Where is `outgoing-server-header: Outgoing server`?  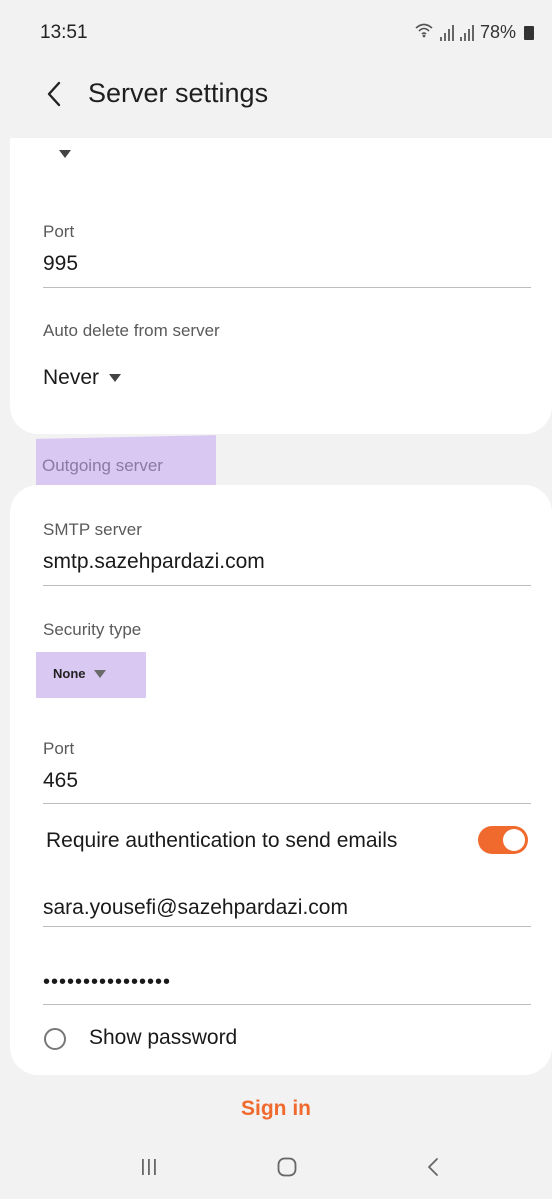
outgoing-server-header: Outgoing server is located at coordinates (102, 465).